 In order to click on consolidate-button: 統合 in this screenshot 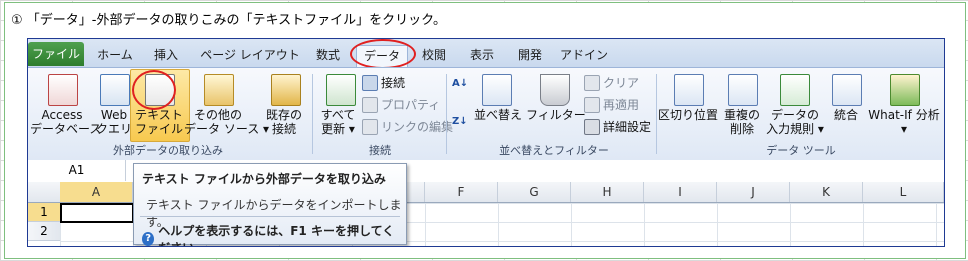, I will do `click(846, 115)`.